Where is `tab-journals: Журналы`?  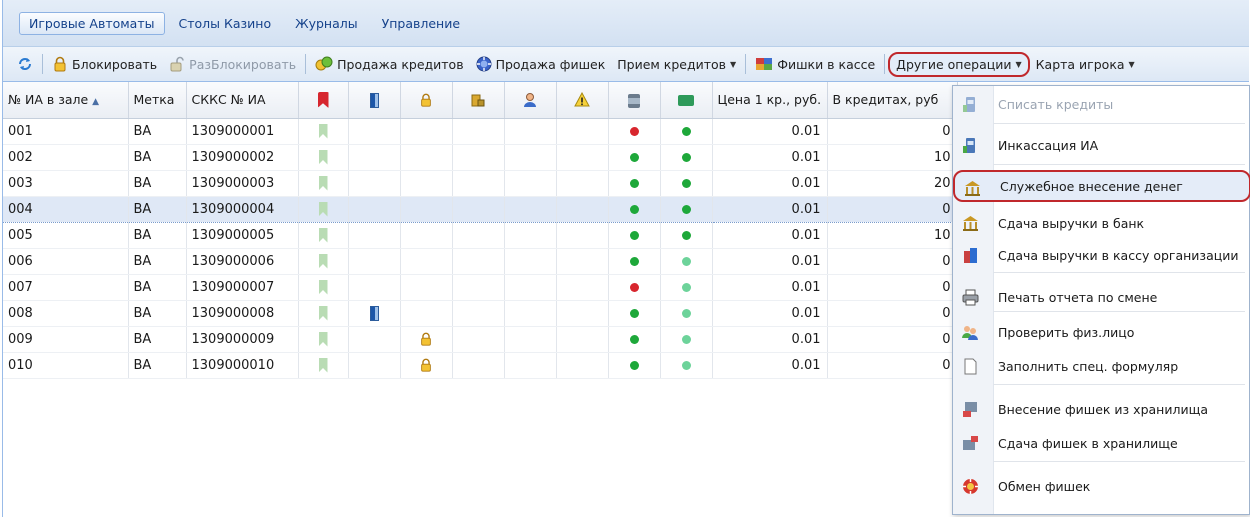
tab-journals: Журналы is located at coordinates (326, 23).